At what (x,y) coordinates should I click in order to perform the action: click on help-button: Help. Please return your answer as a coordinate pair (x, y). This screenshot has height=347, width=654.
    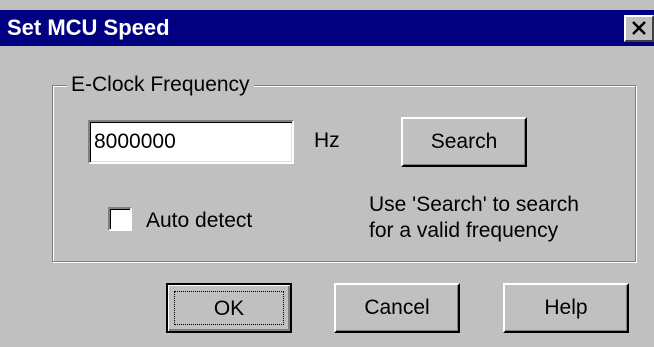
    Looking at the image, I should click on (566, 308).